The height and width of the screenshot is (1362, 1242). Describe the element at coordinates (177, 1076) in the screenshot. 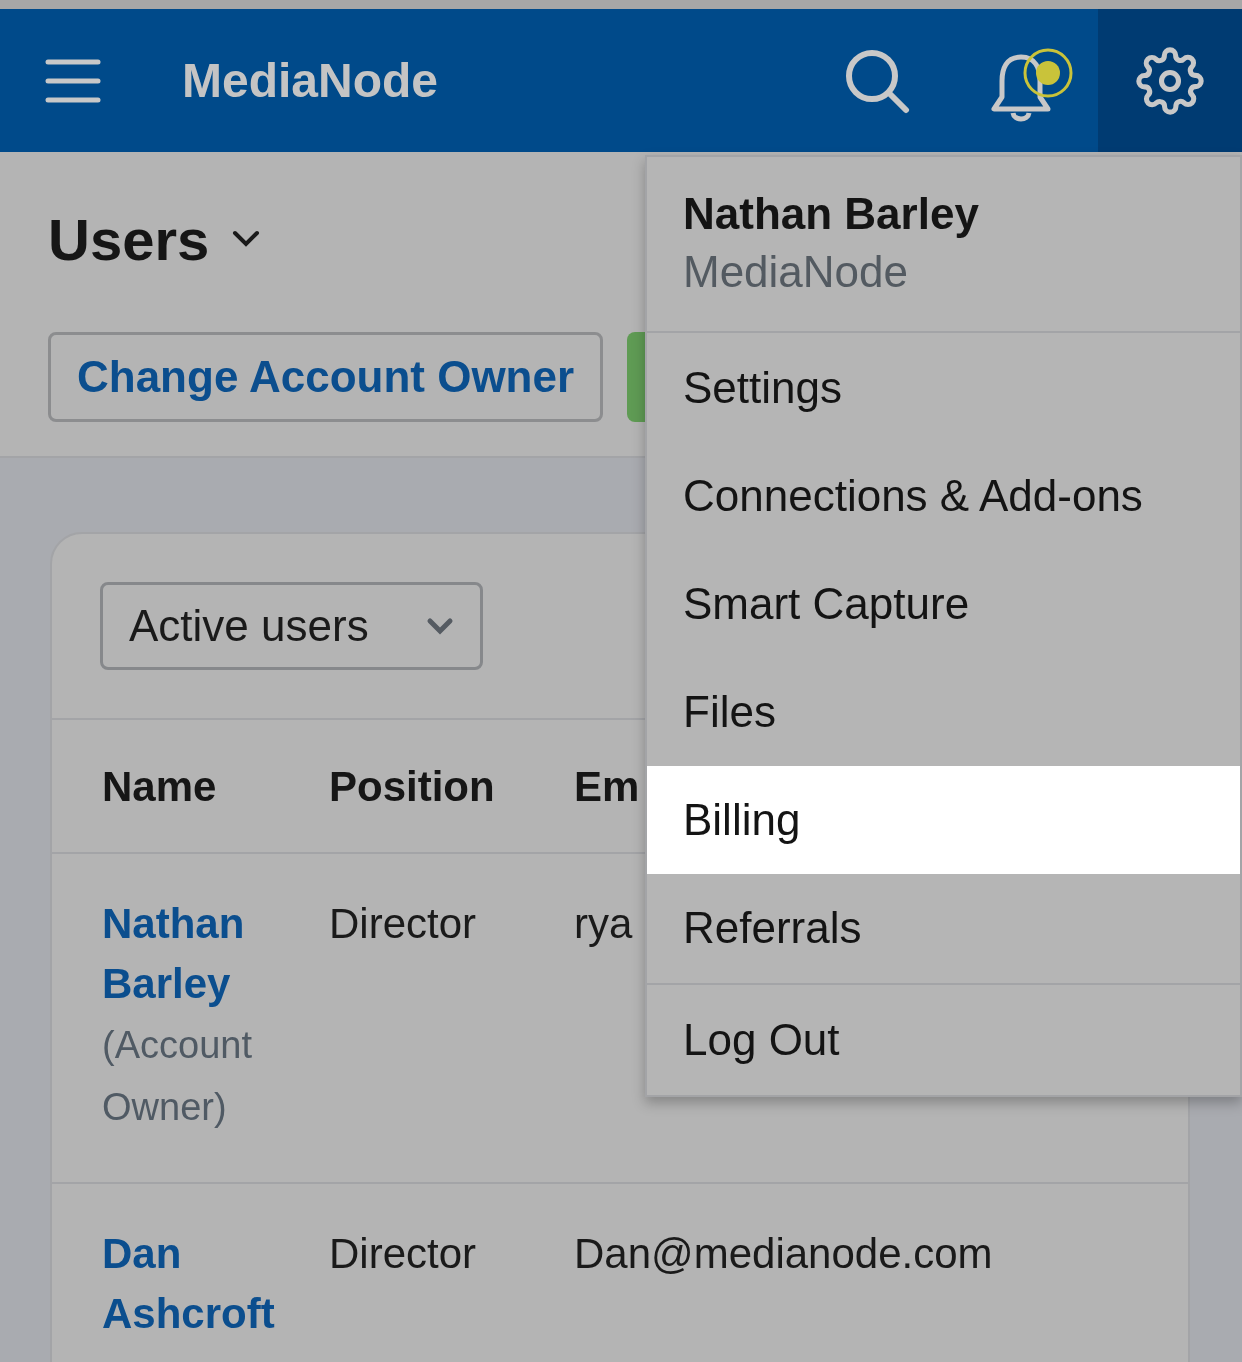

I see `owner-note: (Account Owner)` at that location.